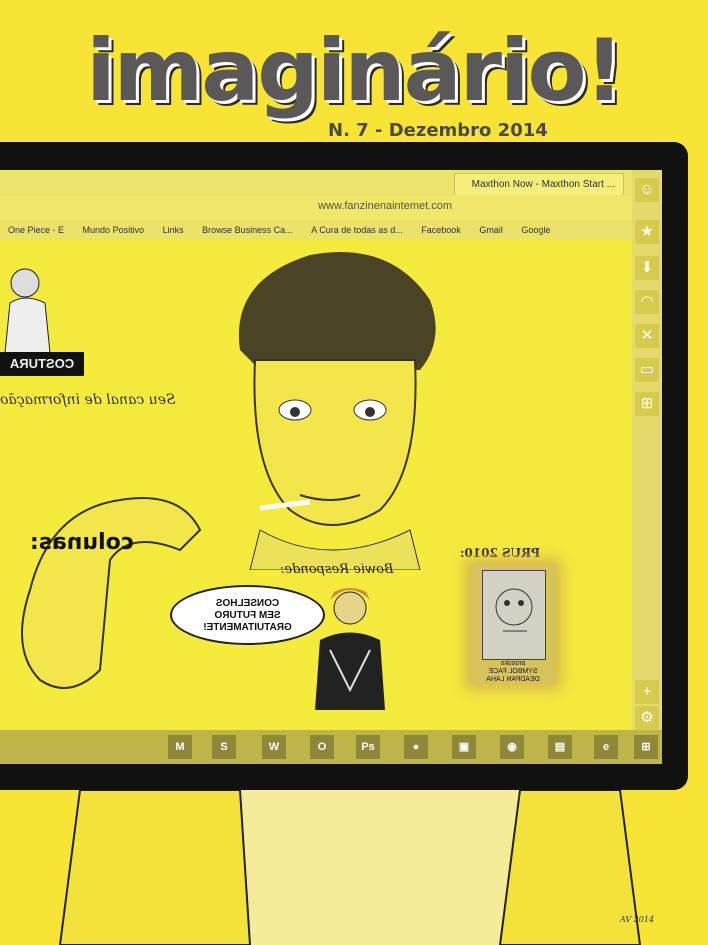 The image size is (708, 945). I want to click on canal-tagline: Seu canal de informação, so click(88, 400).